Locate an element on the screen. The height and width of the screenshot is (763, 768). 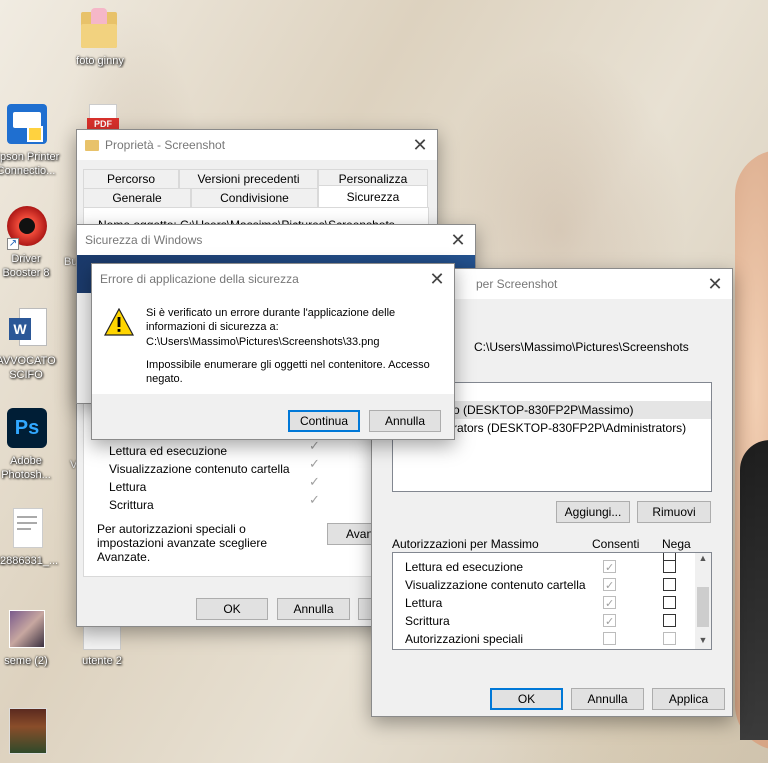
desktop-icon-label: foto ginny is located at coordinates (100, 61).